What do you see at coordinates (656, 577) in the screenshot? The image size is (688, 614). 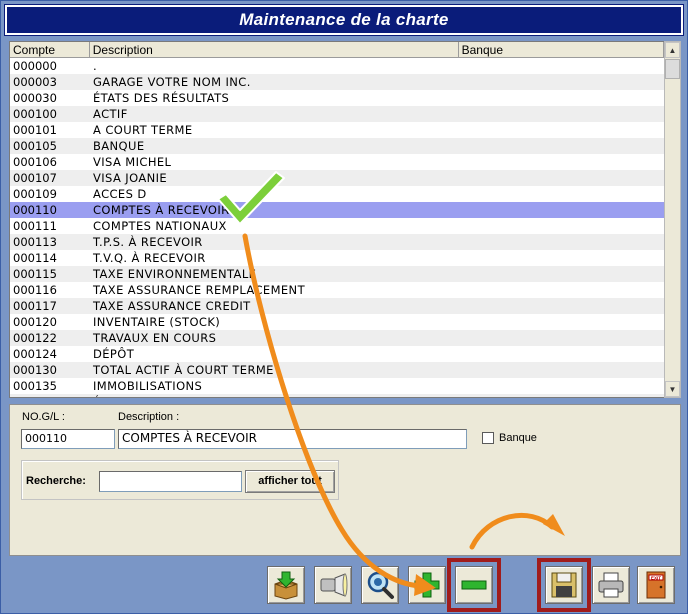 I see `exit-label: EXIT` at bounding box center [656, 577].